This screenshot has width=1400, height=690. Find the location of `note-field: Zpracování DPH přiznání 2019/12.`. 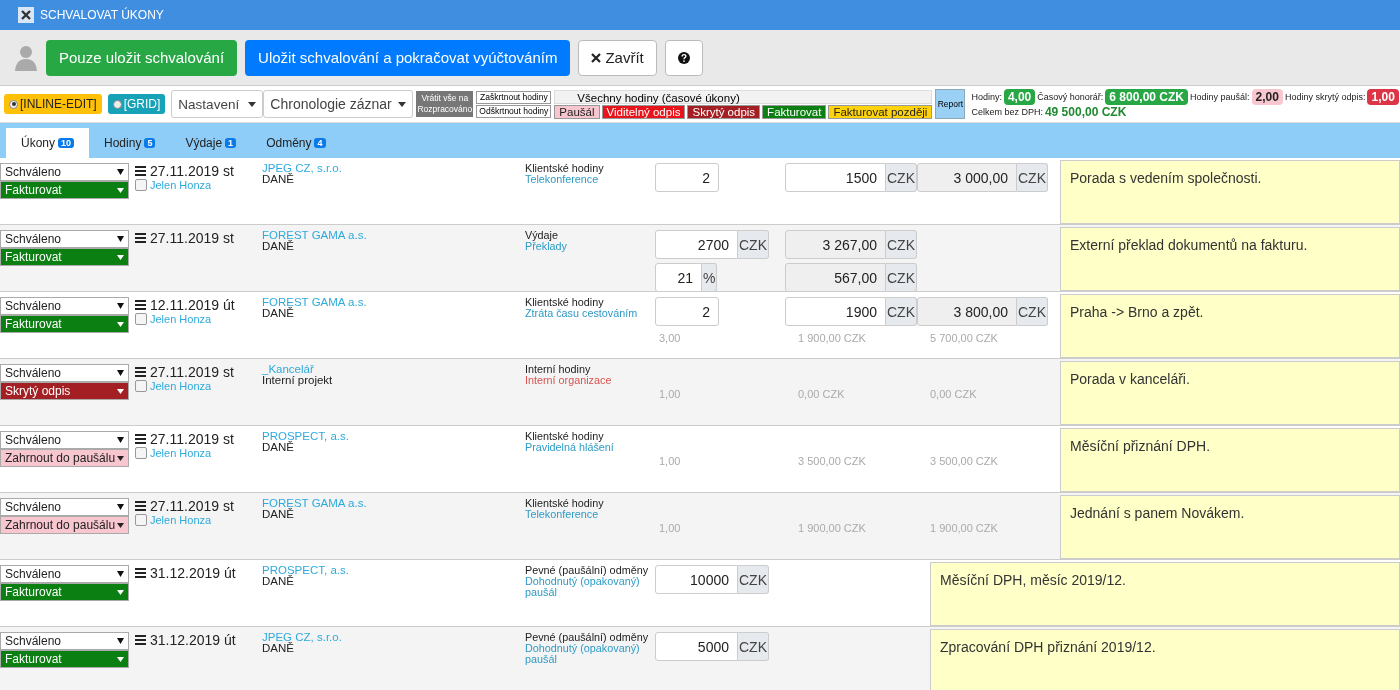

note-field: Zpracování DPH přiznání 2019/12. is located at coordinates (1165, 659).